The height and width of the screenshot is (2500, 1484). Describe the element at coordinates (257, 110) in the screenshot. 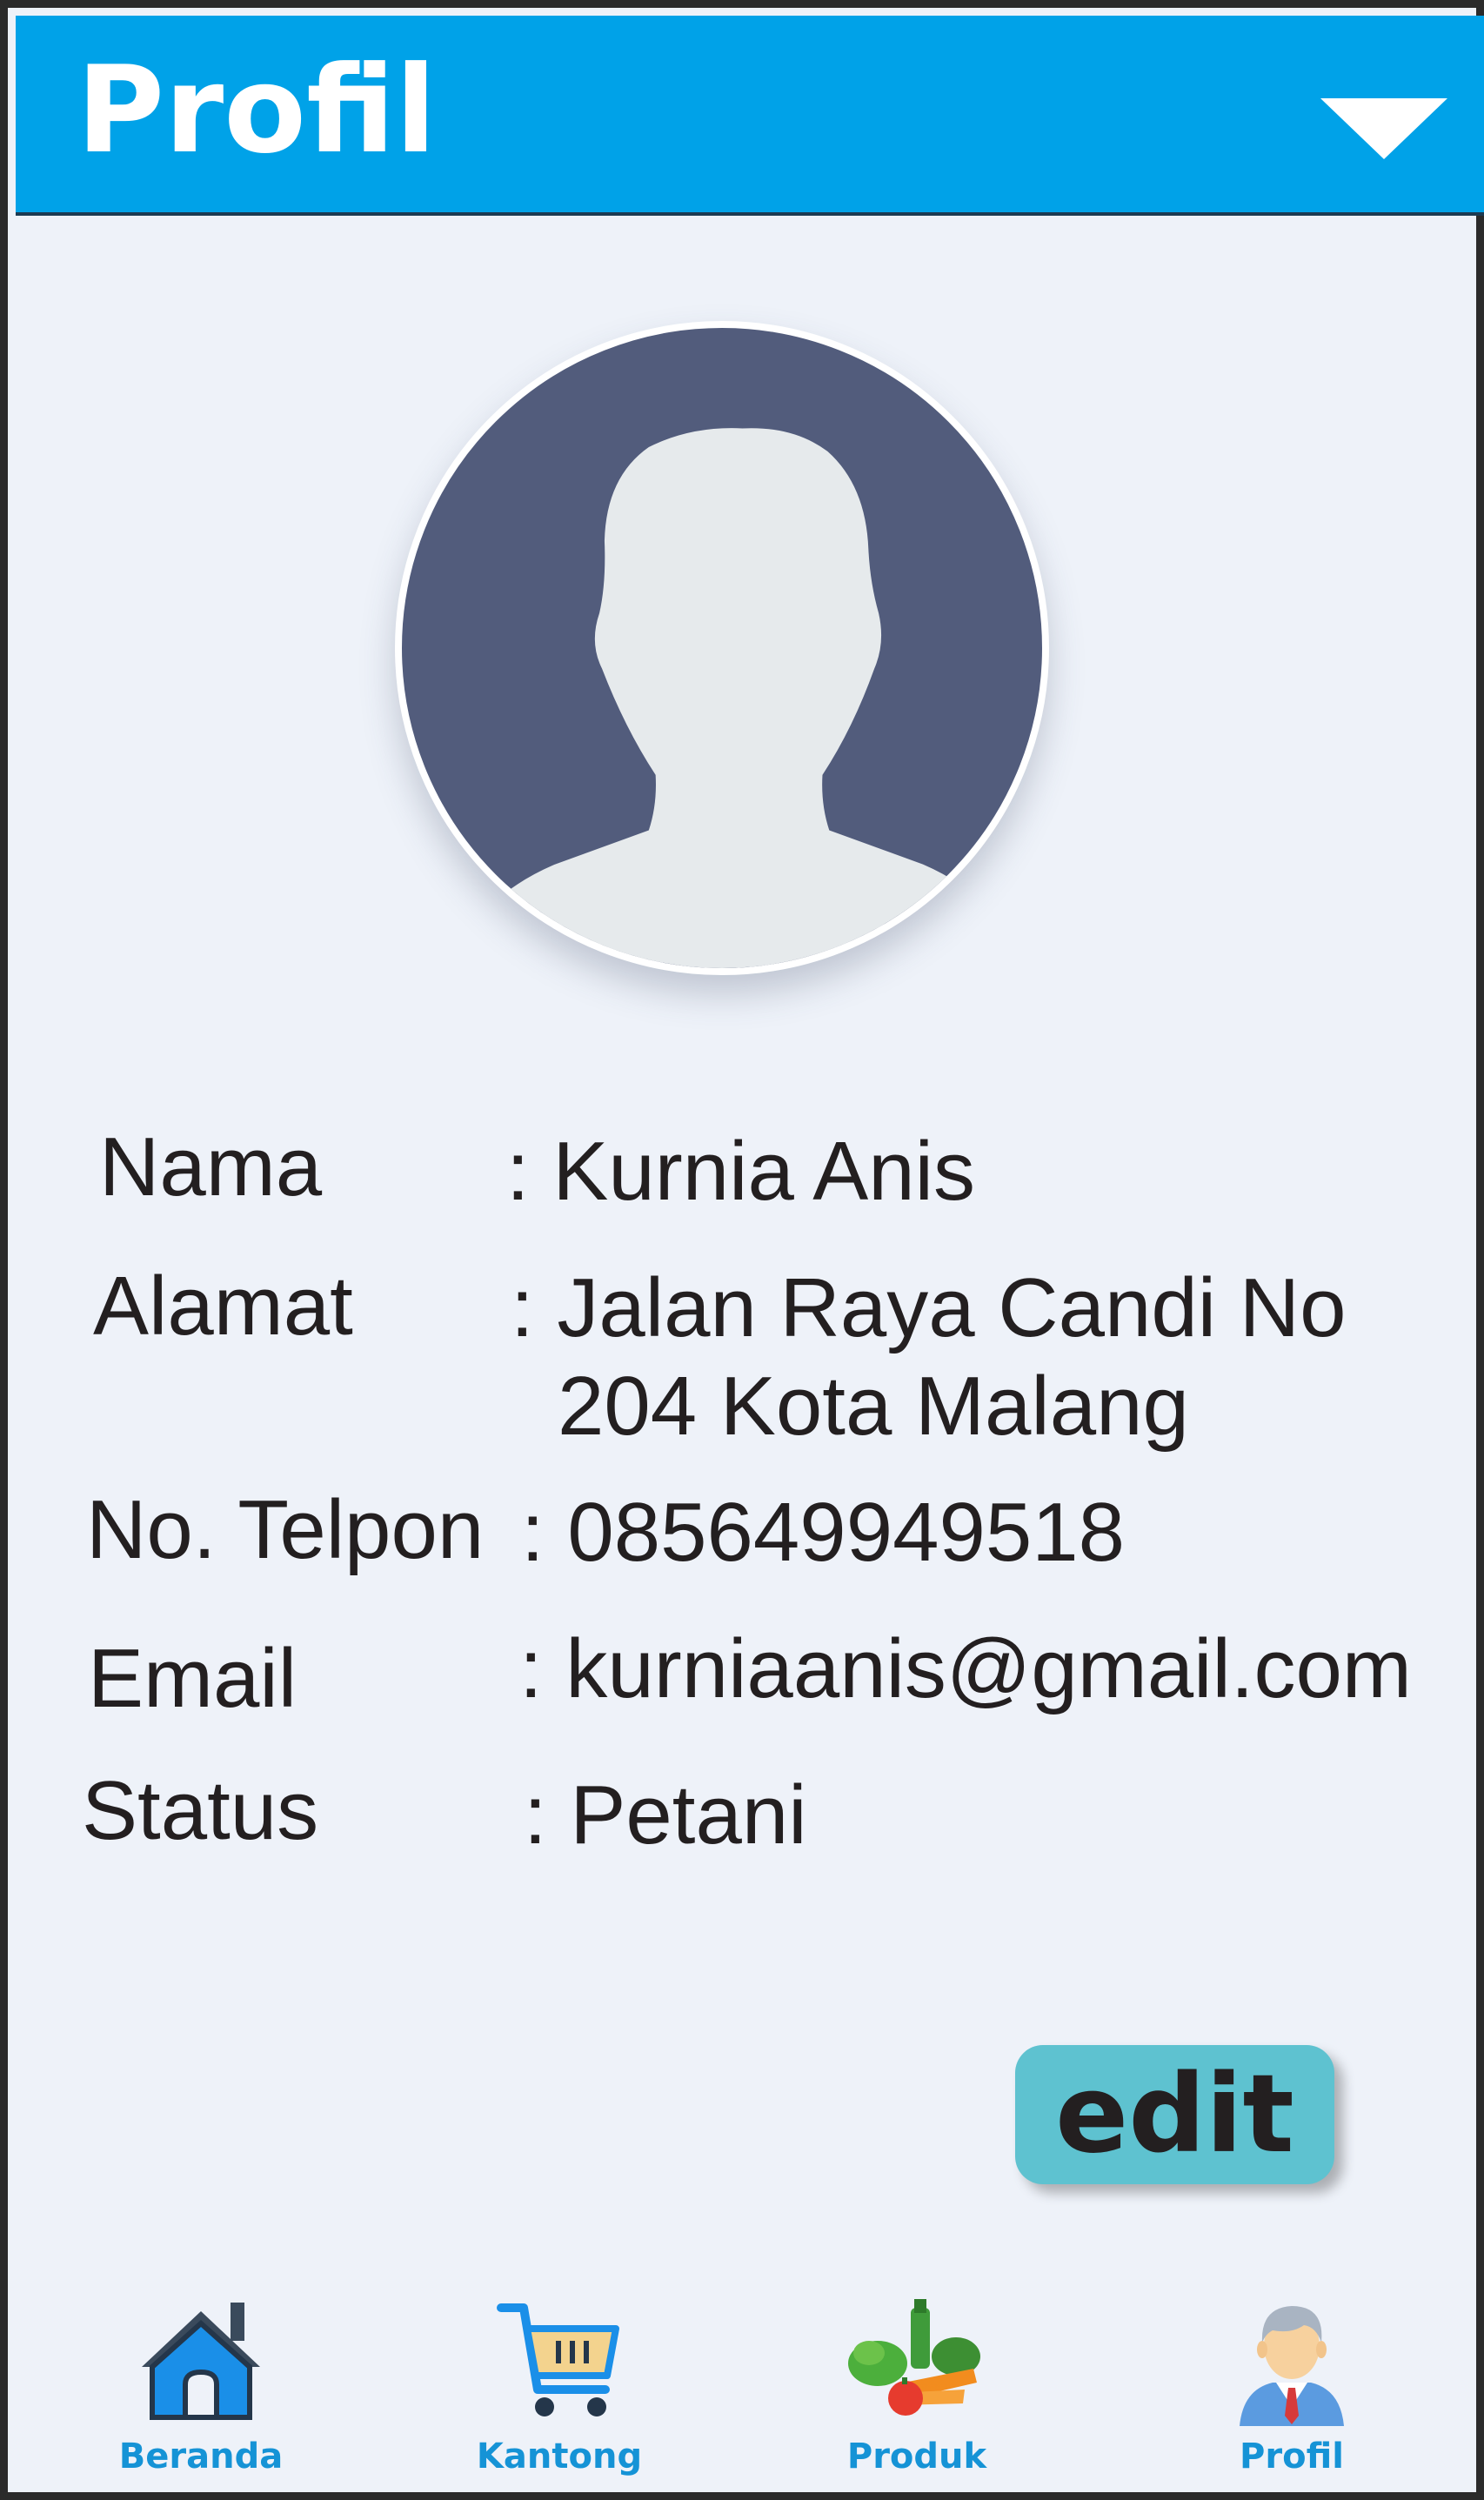

I see `page-title: Profil` at that location.